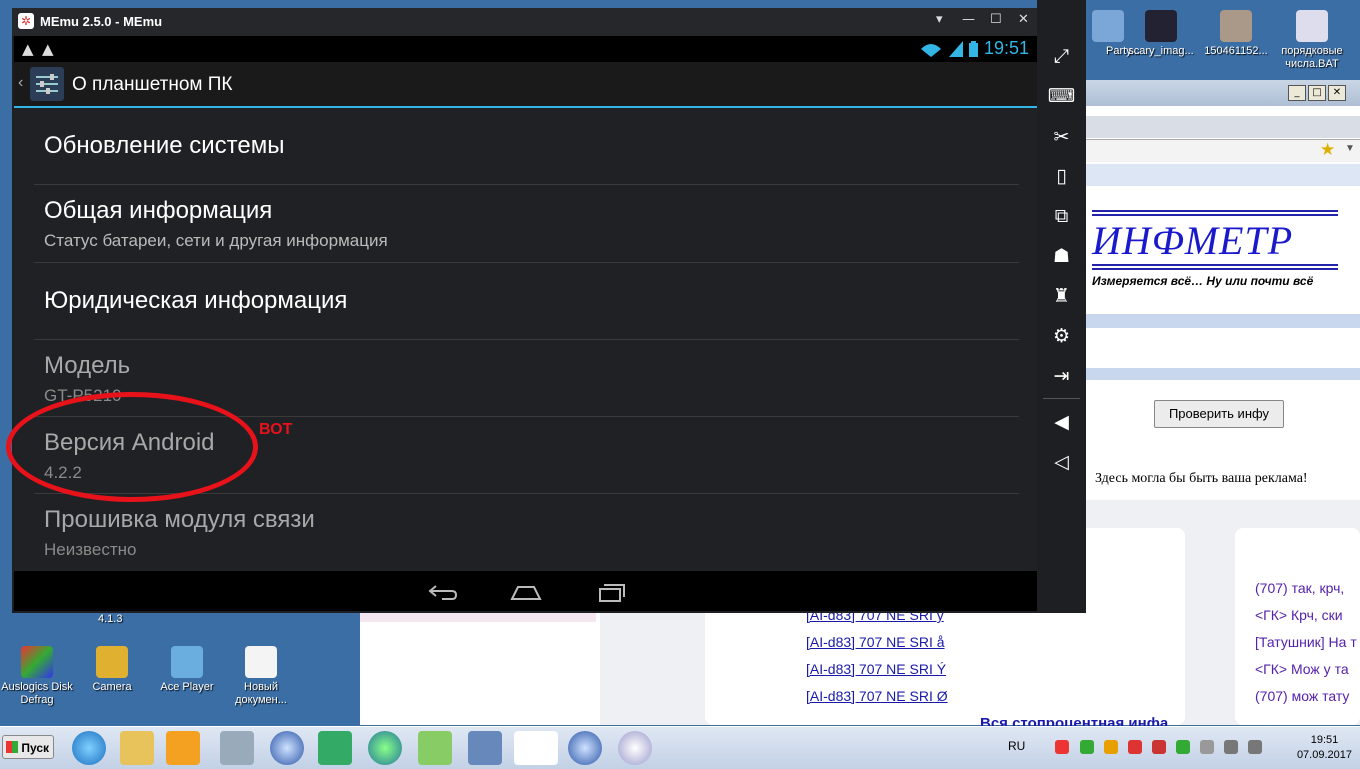 The width and height of the screenshot is (1360, 769). Describe the element at coordinates (261, 662) in the screenshot. I see `document-icon` at that location.